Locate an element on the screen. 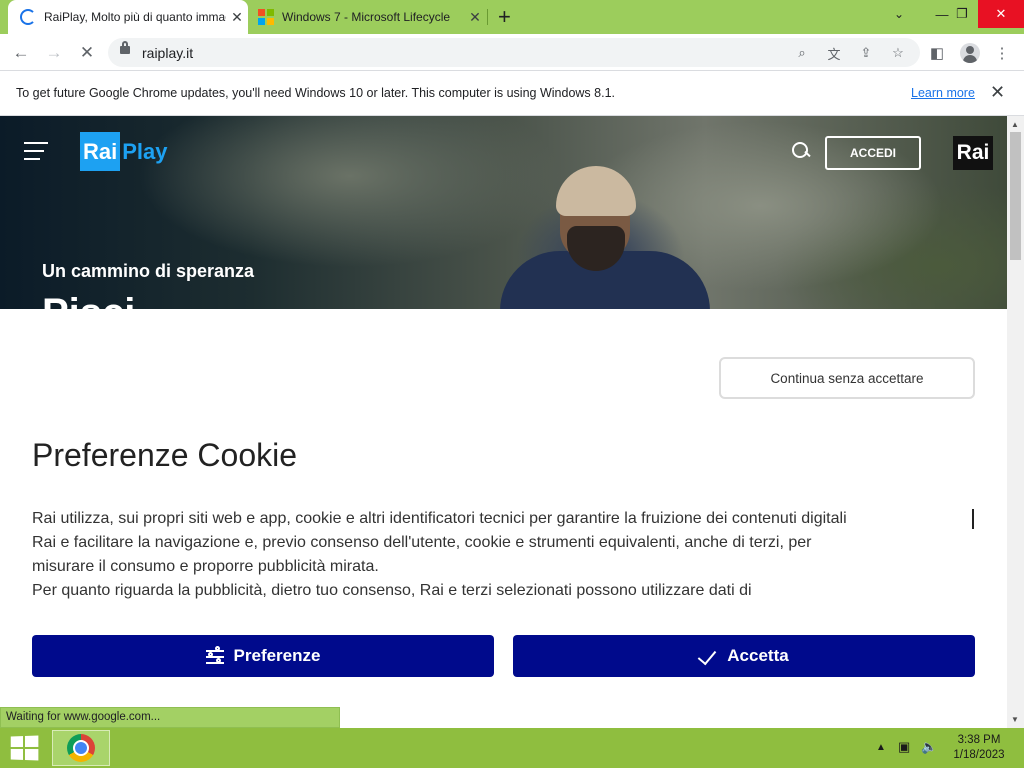 Image resolution: width=1024 pixels, height=768 pixels. volume-icon: 🔈 is located at coordinates (929, 747).